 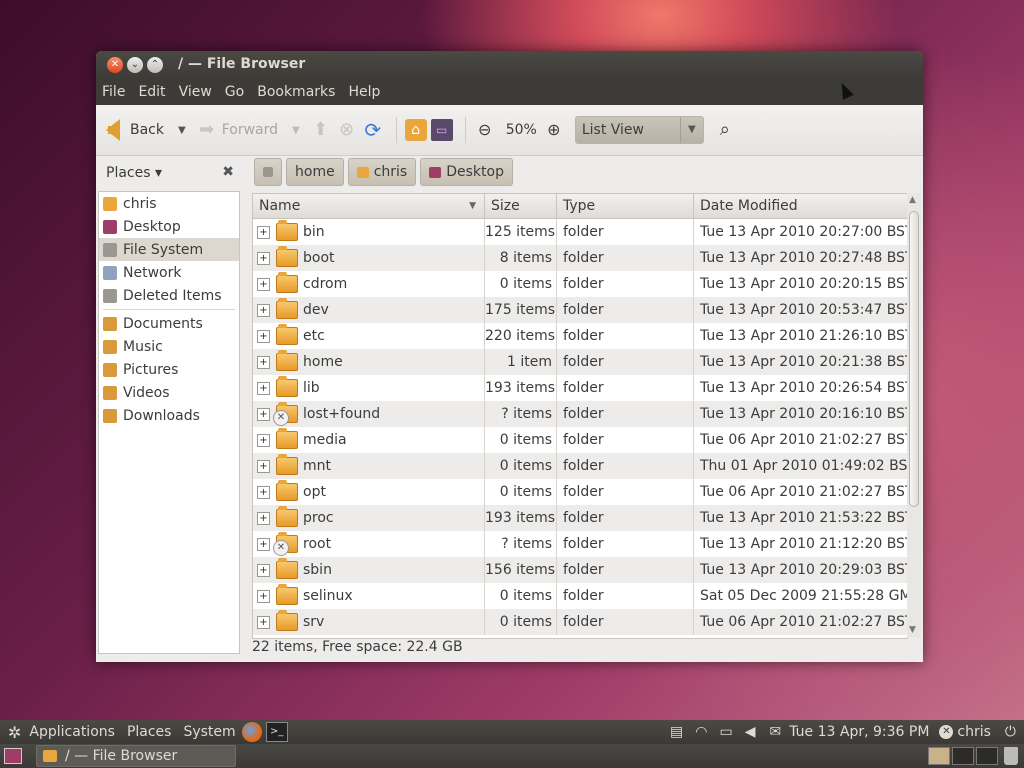 I want to click on show-desktop-icon, so click(x=13, y=756).